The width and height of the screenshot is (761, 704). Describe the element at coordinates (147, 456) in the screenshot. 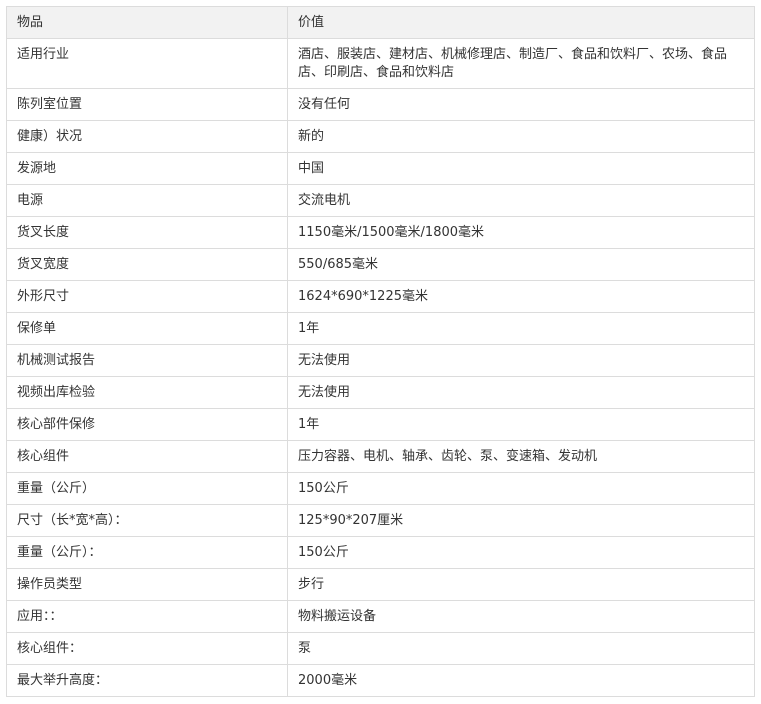

I see `row-label: 核心组件` at that location.